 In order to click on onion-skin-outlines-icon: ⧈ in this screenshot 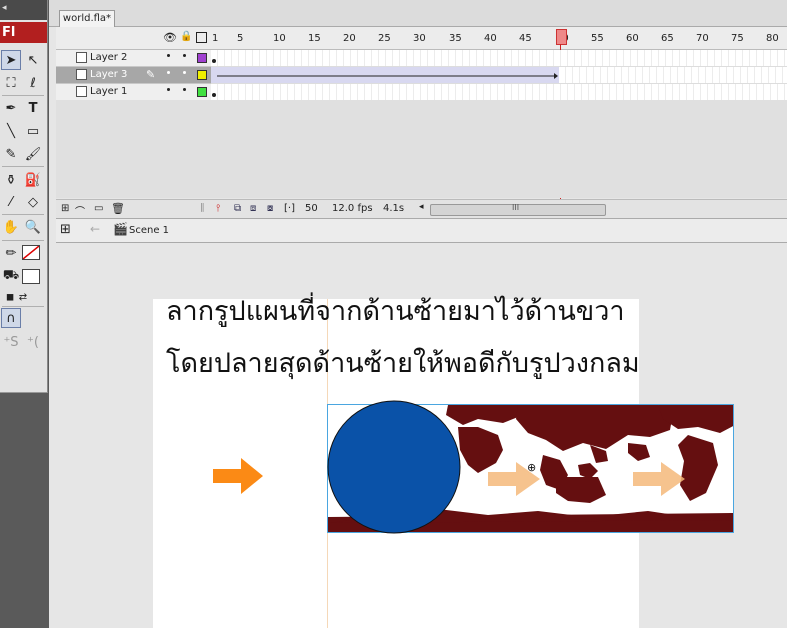, I will do `click(253, 208)`.